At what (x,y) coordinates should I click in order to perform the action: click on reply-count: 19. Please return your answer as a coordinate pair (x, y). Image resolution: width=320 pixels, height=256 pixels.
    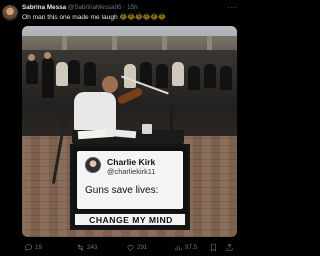
    Looking at the image, I should click on (38, 247).